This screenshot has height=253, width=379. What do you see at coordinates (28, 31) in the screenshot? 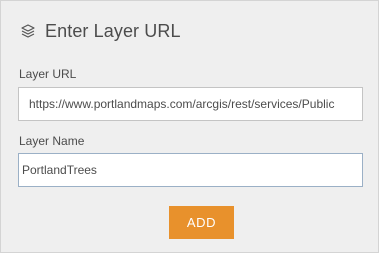
I see `layers-icon` at bounding box center [28, 31].